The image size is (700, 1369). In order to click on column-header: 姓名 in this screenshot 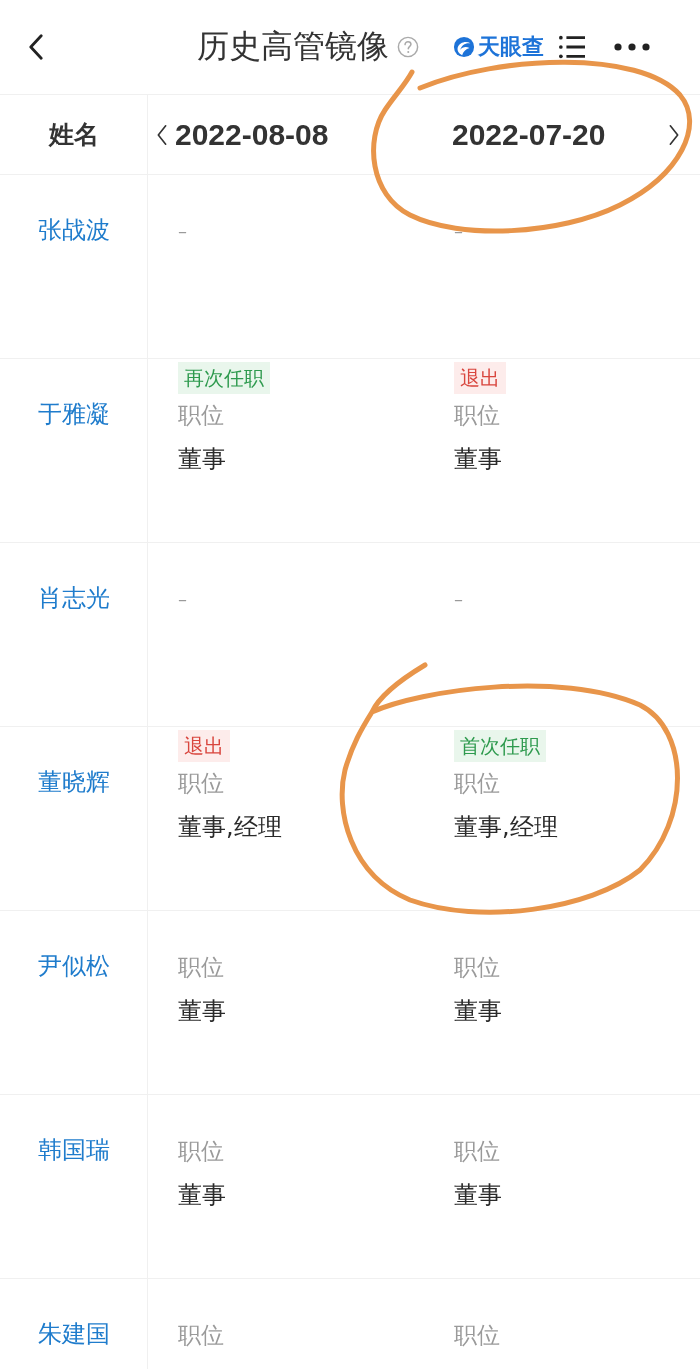, I will do `click(73, 135)`.